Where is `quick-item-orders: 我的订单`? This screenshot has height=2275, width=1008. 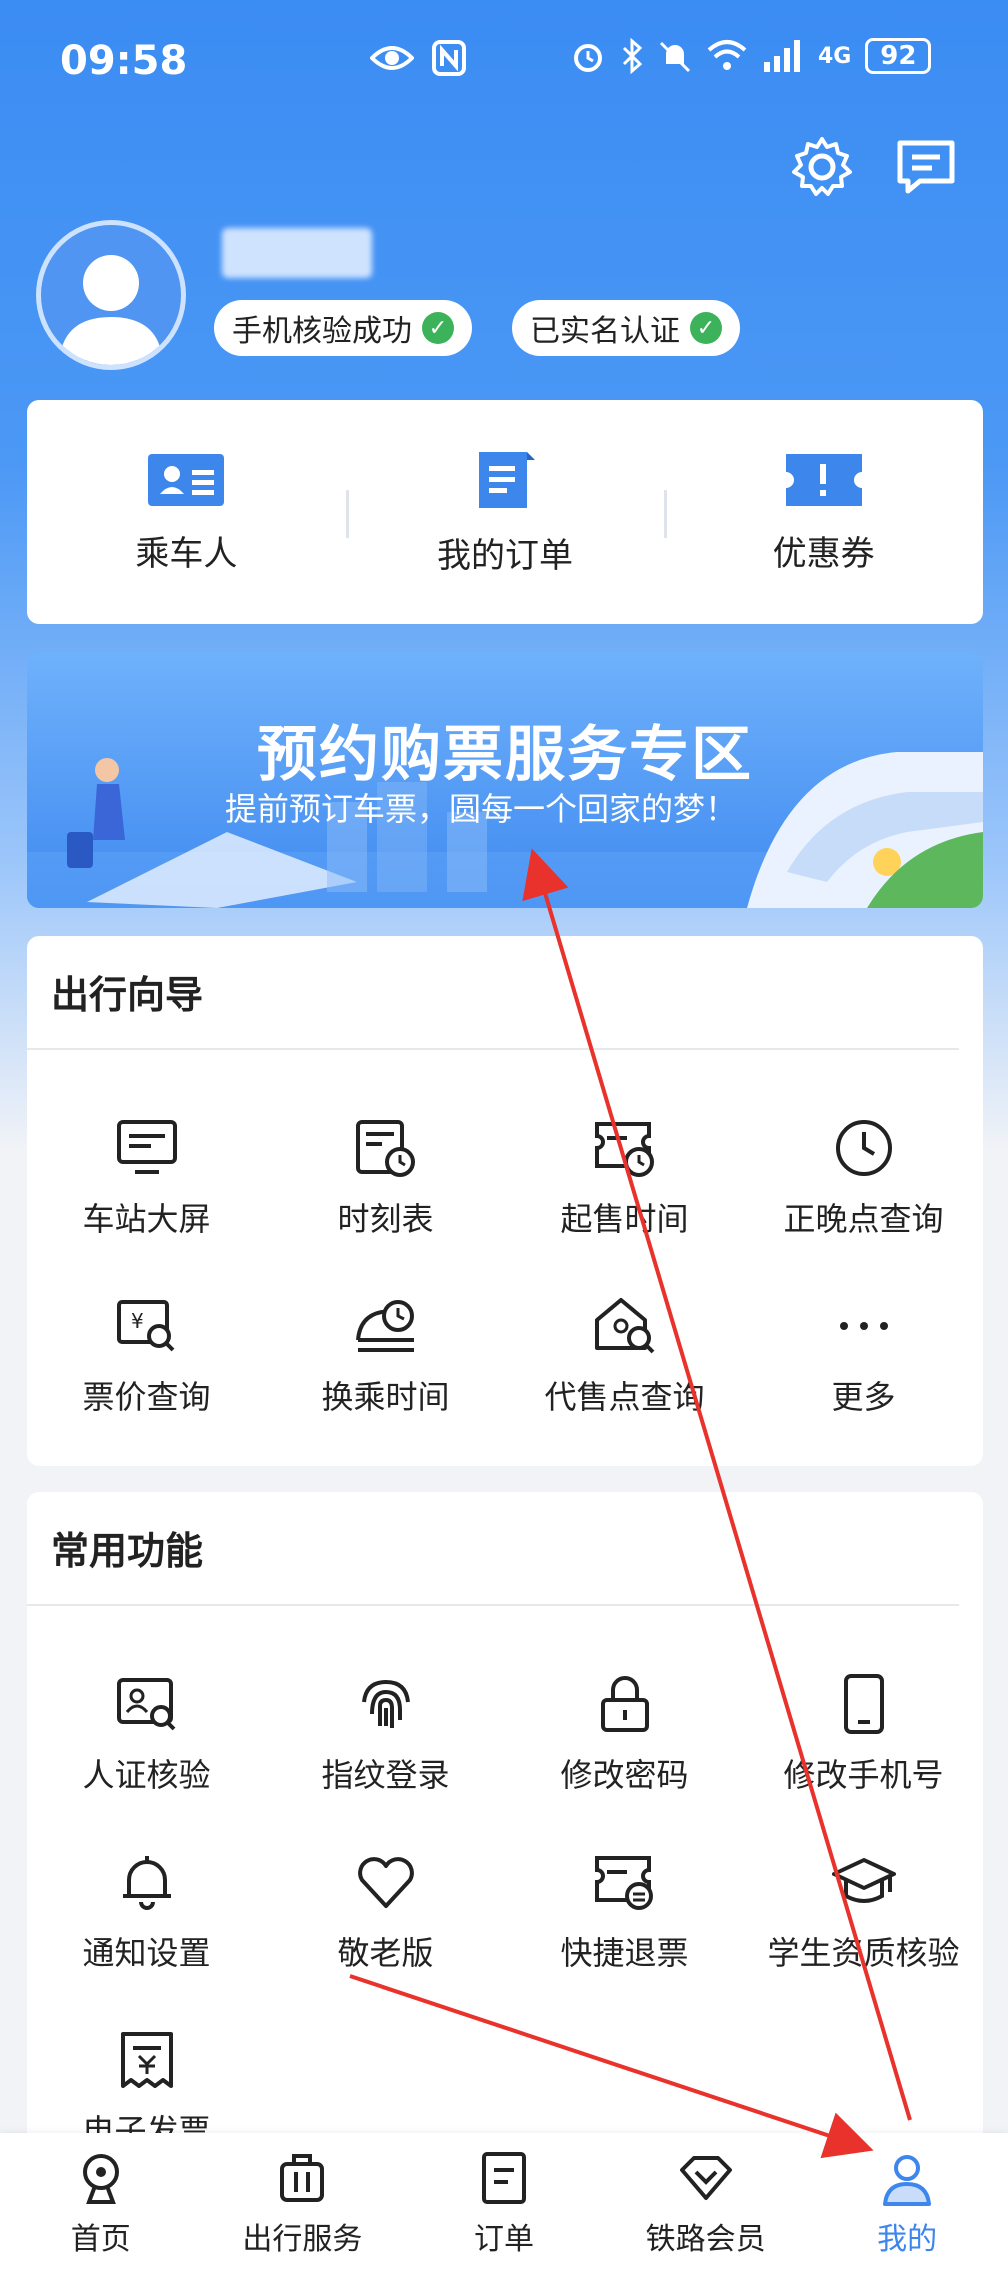 quick-item-orders: 我的订单 is located at coordinates (505, 512).